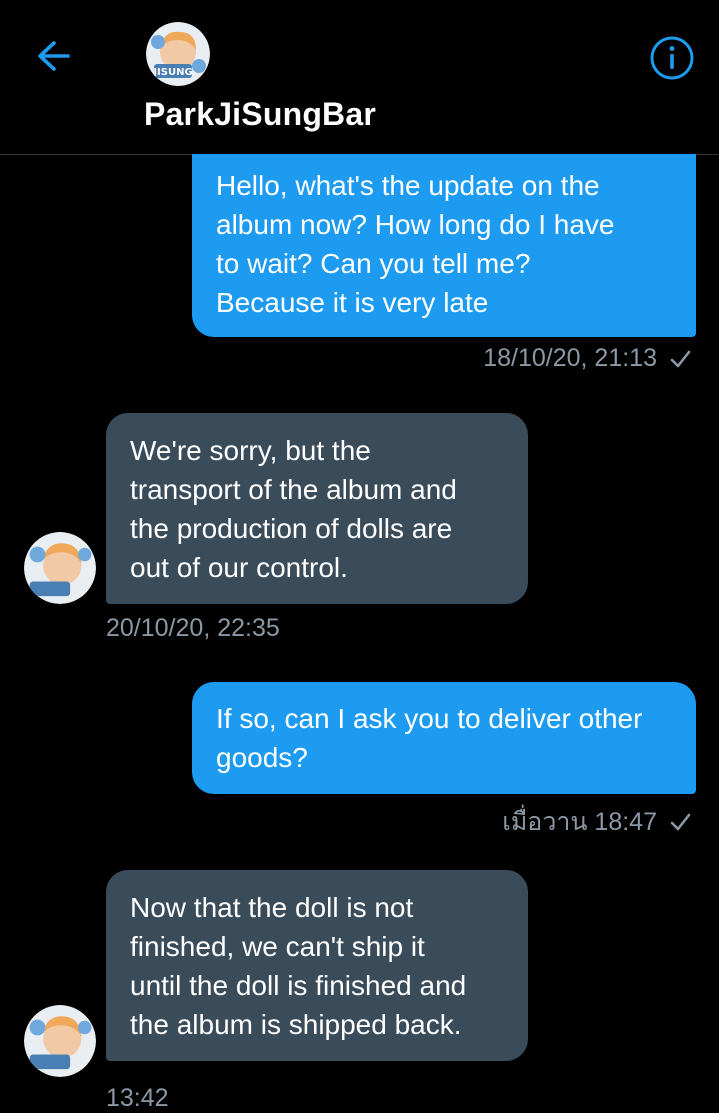 The image size is (719, 1113). I want to click on timestamp-text: 13:42, so click(137, 1098).